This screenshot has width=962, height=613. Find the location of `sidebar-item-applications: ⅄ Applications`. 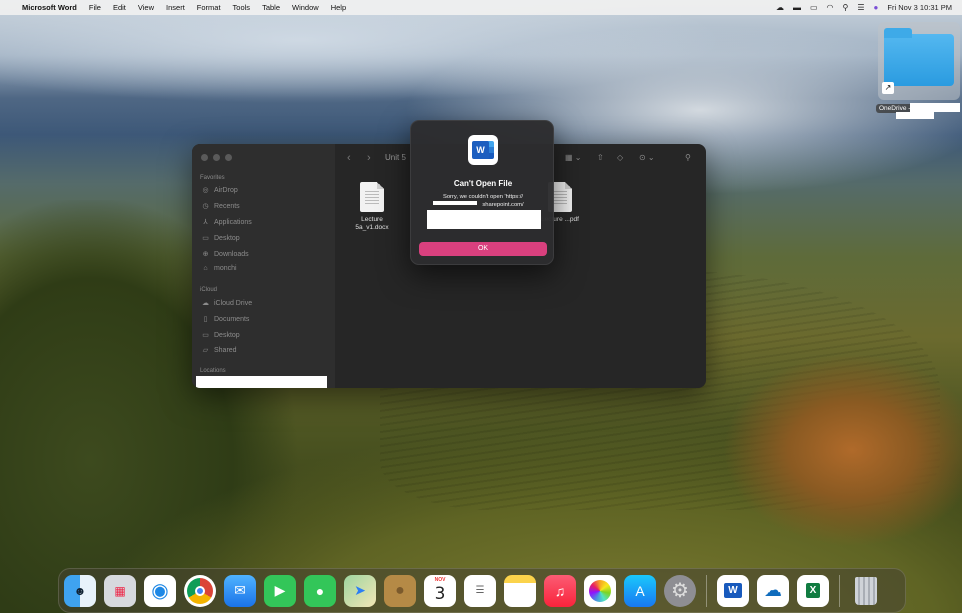

sidebar-item-applications: ⅄ Applications is located at coordinates (226, 222).